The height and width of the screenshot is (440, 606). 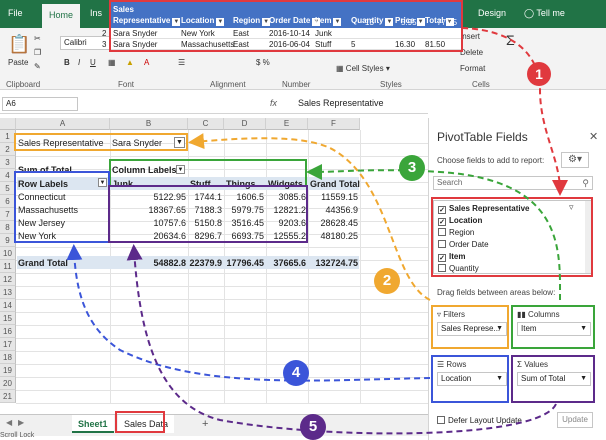 I want to click on green-column-labels-box, so click(x=208, y=173).